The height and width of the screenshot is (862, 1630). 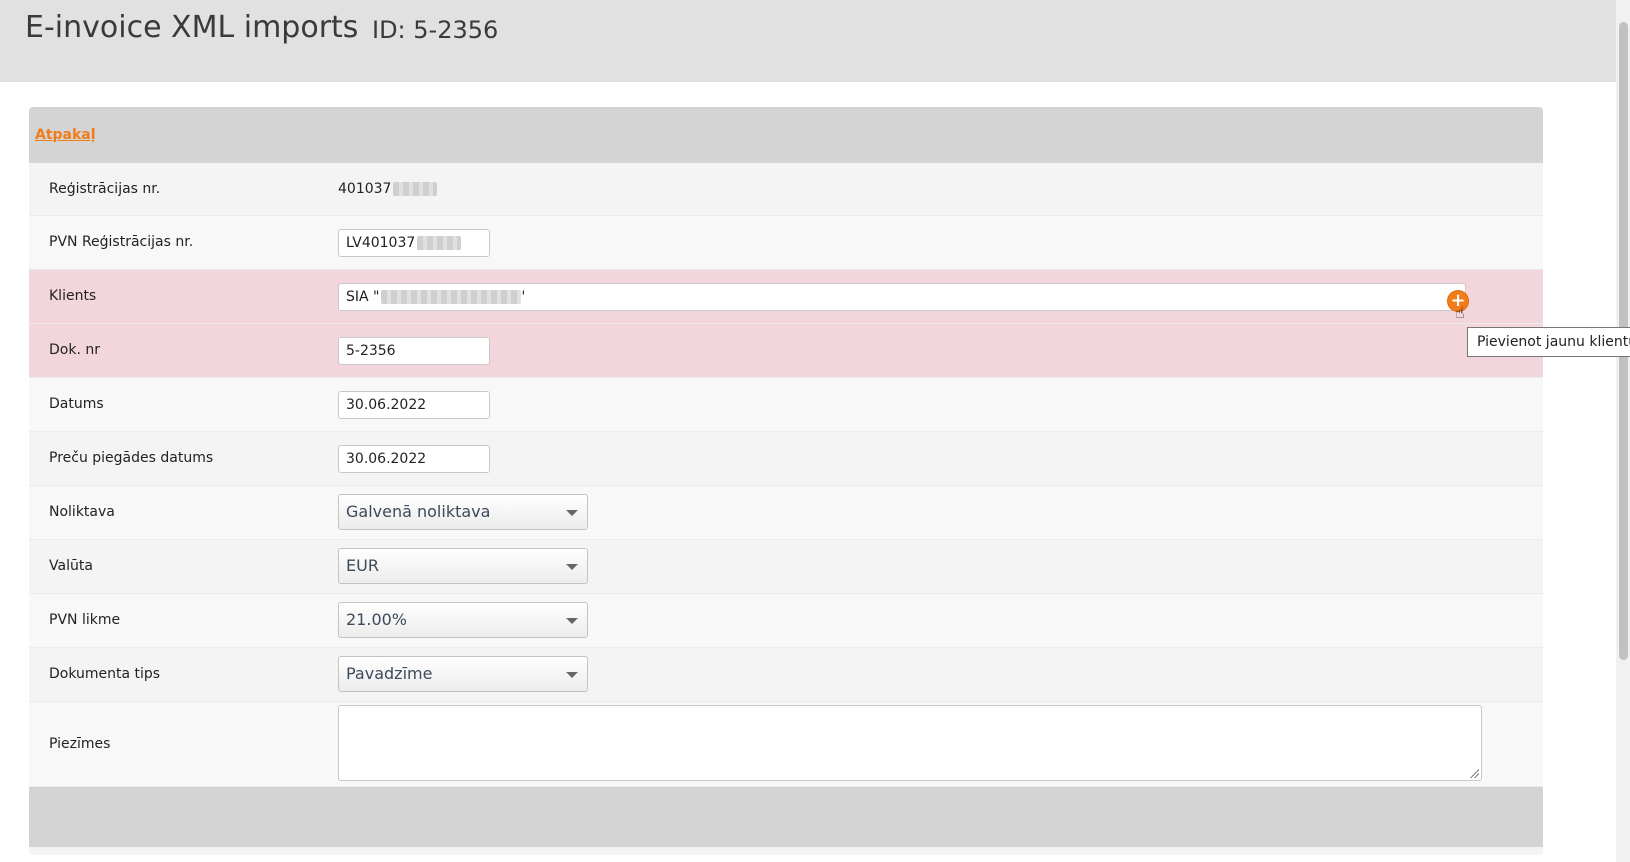 I want to click on hand-pointer-icon: ☝, so click(x=1460, y=312).